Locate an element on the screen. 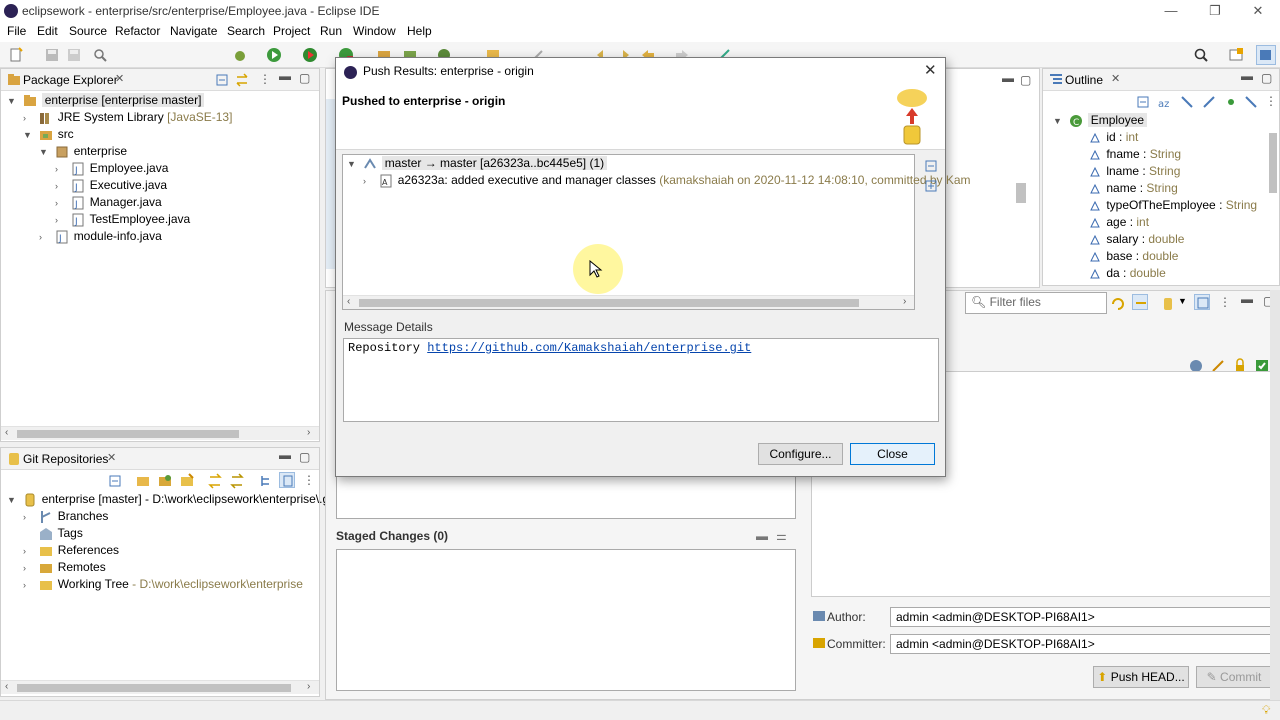  git-repositories-title: Git Repositories is located at coordinates (65, 459).